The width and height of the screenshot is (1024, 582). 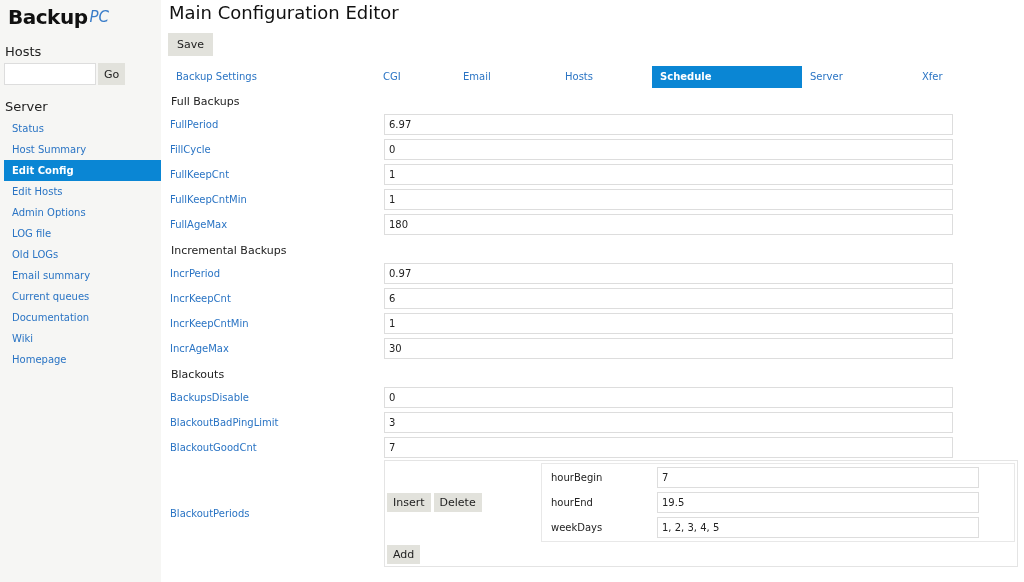 I want to click on section-heading: Incremental Backups, so click(x=229, y=250).